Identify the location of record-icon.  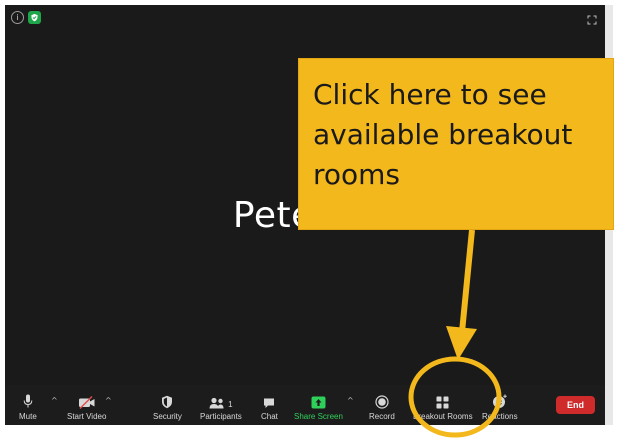
(382, 401).